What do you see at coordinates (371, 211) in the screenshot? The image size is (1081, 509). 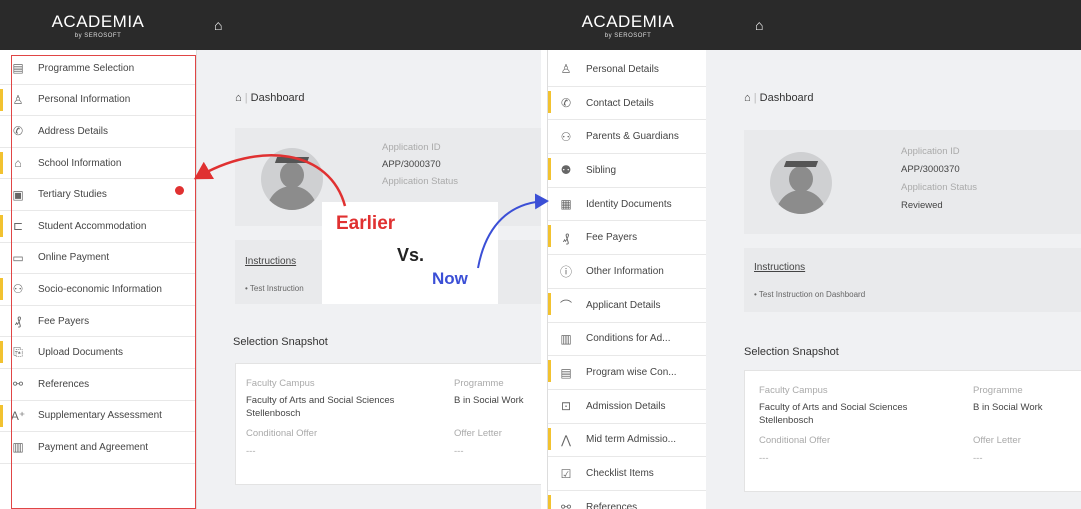 I see `annotation-arrows` at bounding box center [371, 211].